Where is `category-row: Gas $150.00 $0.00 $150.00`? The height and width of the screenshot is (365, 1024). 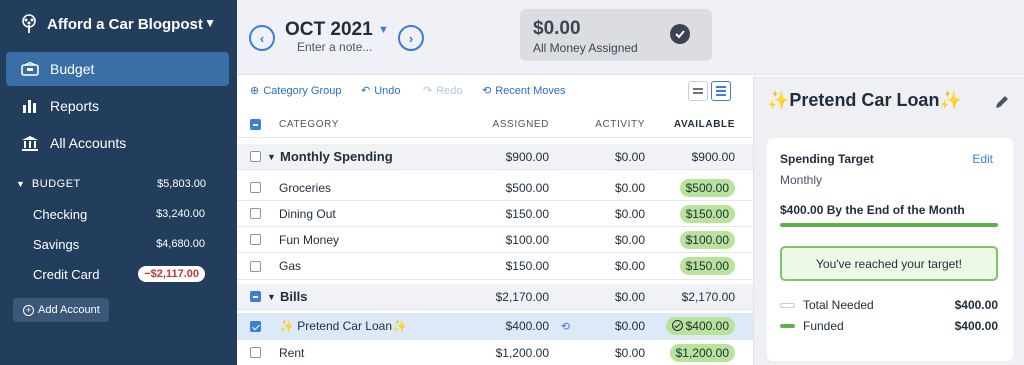
category-row: Gas $150.00 $0.00 $150.00 is located at coordinates (495, 266).